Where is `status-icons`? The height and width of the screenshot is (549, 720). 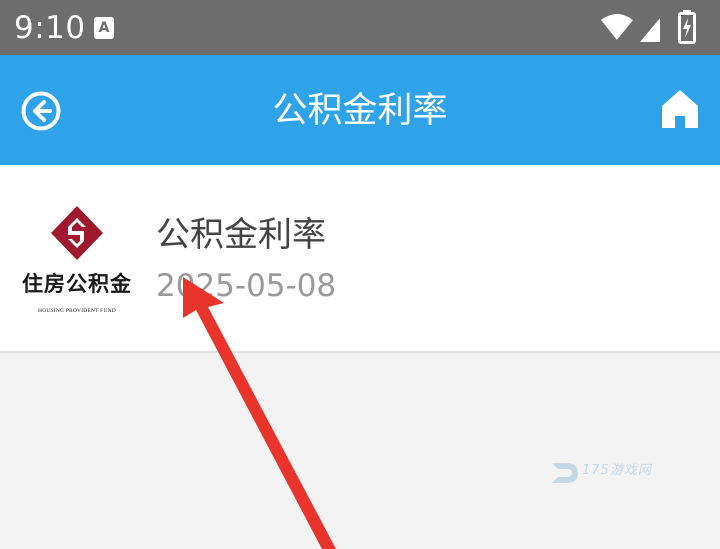
status-icons is located at coordinates (655, 28).